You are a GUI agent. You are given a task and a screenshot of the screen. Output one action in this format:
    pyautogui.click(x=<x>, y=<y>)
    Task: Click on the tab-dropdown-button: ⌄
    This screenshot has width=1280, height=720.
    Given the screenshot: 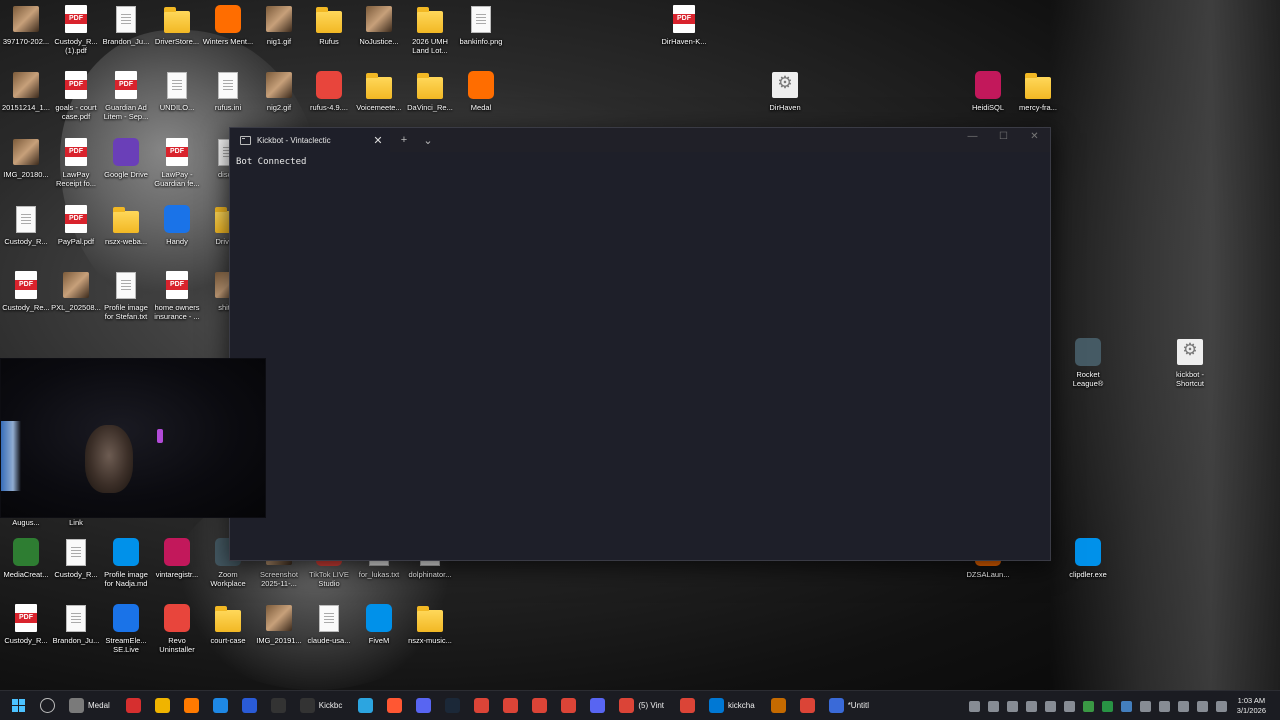 What is the action you would take?
    pyautogui.click(x=428, y=140)
    